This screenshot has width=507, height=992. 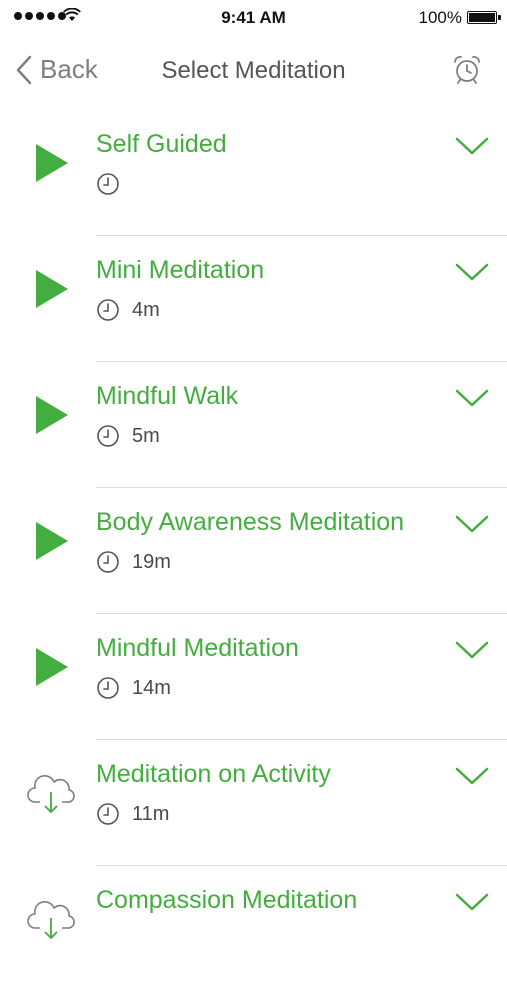 I want to click on meditation-meta: 19m, so click(x=133, y=562).